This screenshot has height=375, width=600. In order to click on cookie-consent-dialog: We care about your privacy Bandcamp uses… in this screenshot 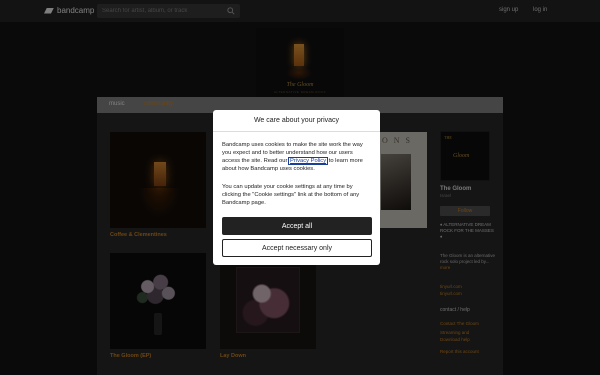, I will do `click(296, 187)`.